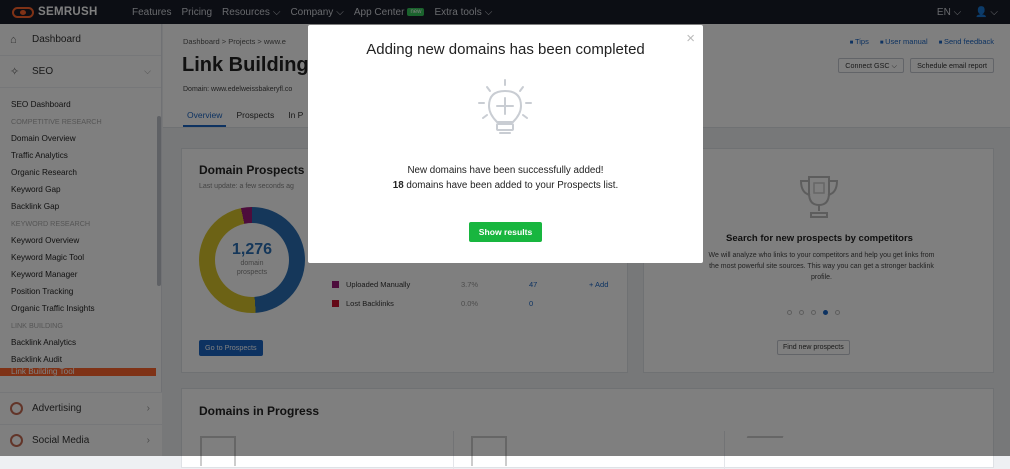  What do you see at coordinates (505, 232) in the screenshot?
I see `show-results-button: Show results` at bounding box center [505, 232].